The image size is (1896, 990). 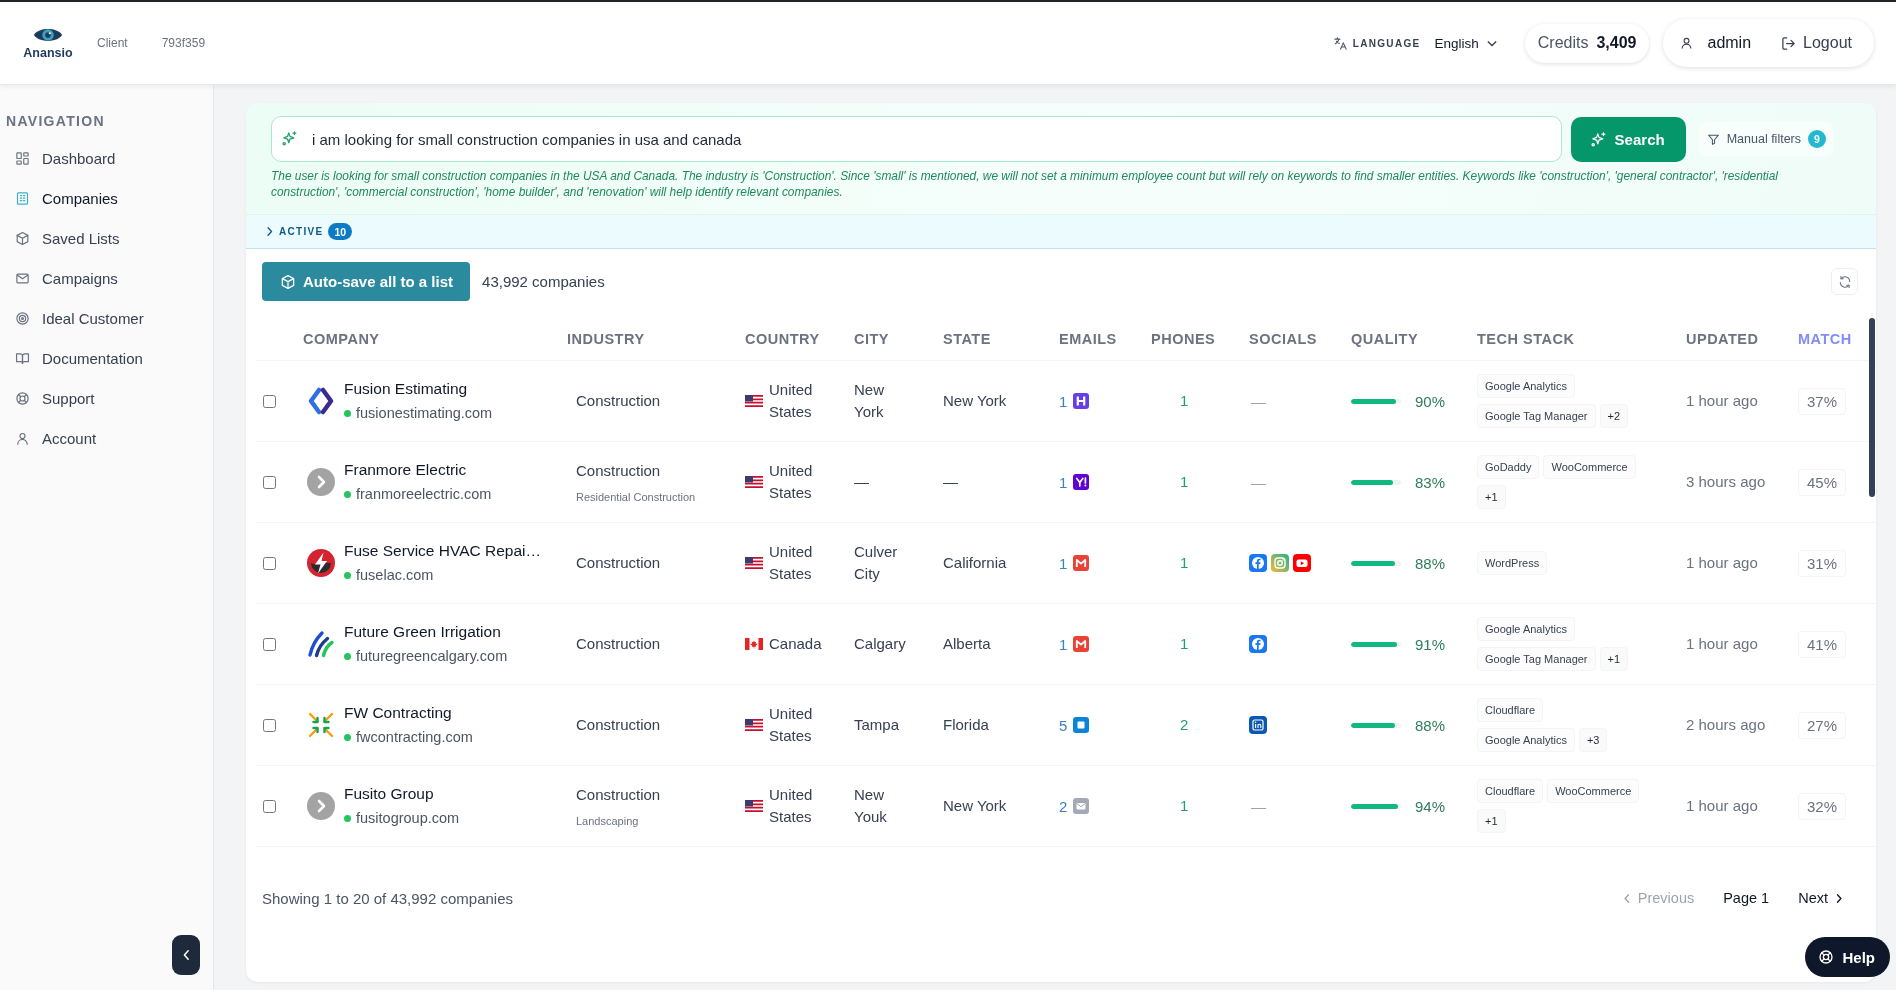 I want to click on column-header: STATE, so click(x=967, y=339).